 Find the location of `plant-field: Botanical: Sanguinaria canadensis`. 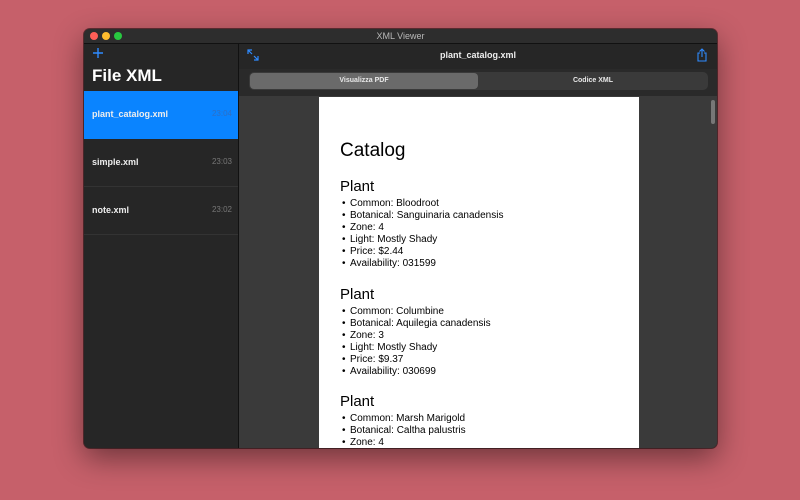

plant-field: Botanical: Sanguinaria canadensis is located at coordinates (421, 216).